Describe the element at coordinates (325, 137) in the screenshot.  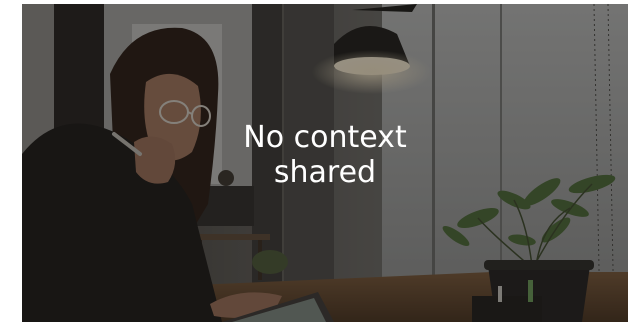
I see `message-line-1: No context` at that location.